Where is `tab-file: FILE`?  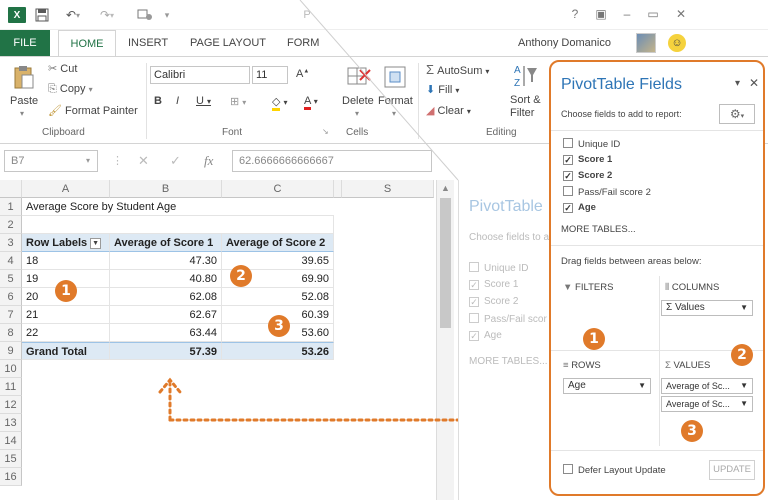 tab-file: FILE is located at coordinates (25, 43).